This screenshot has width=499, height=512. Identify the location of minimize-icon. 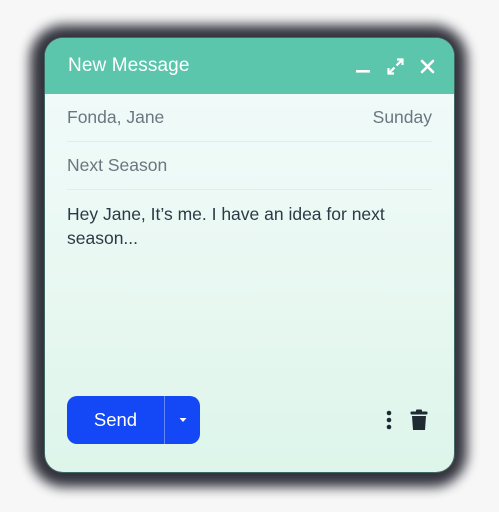
(363, 66).